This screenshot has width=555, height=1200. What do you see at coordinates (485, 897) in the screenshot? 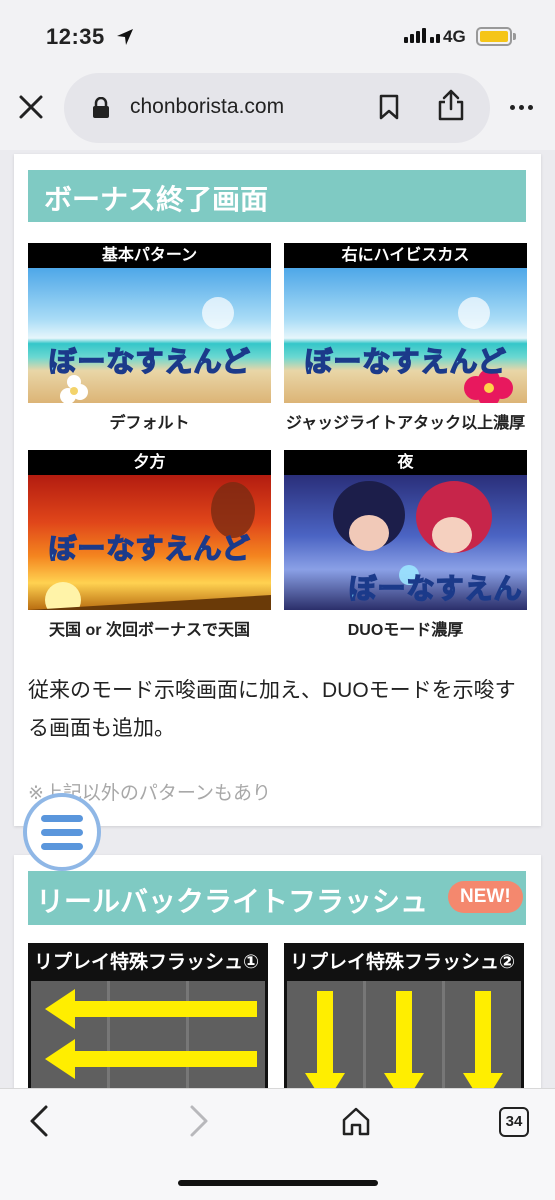
I see `new-badge: NEW!` at bounding box center [485, 897].